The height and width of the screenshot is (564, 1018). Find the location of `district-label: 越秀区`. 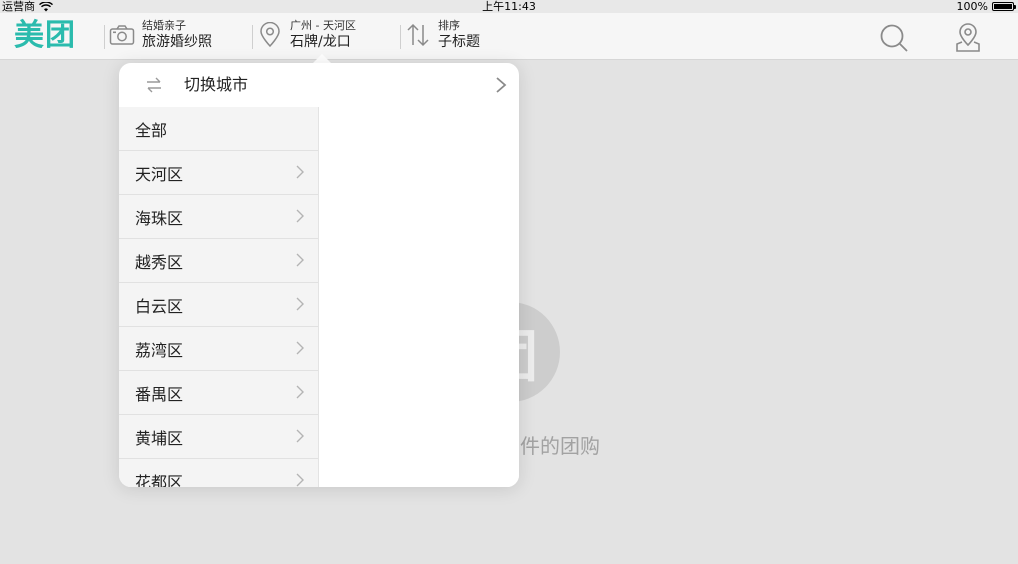

district-label: 越秀区 is located at coordinates (159, 262).